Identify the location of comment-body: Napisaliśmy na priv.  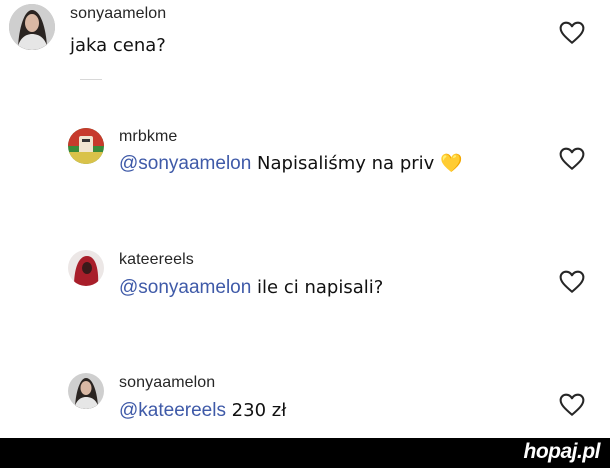
(346, 163).